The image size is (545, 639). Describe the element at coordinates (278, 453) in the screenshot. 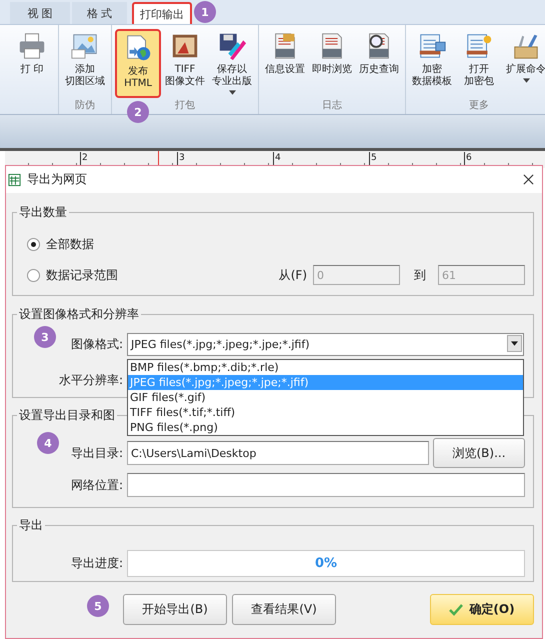

I see `directory-field: C:\Users\Lami\Desktop` at that location.